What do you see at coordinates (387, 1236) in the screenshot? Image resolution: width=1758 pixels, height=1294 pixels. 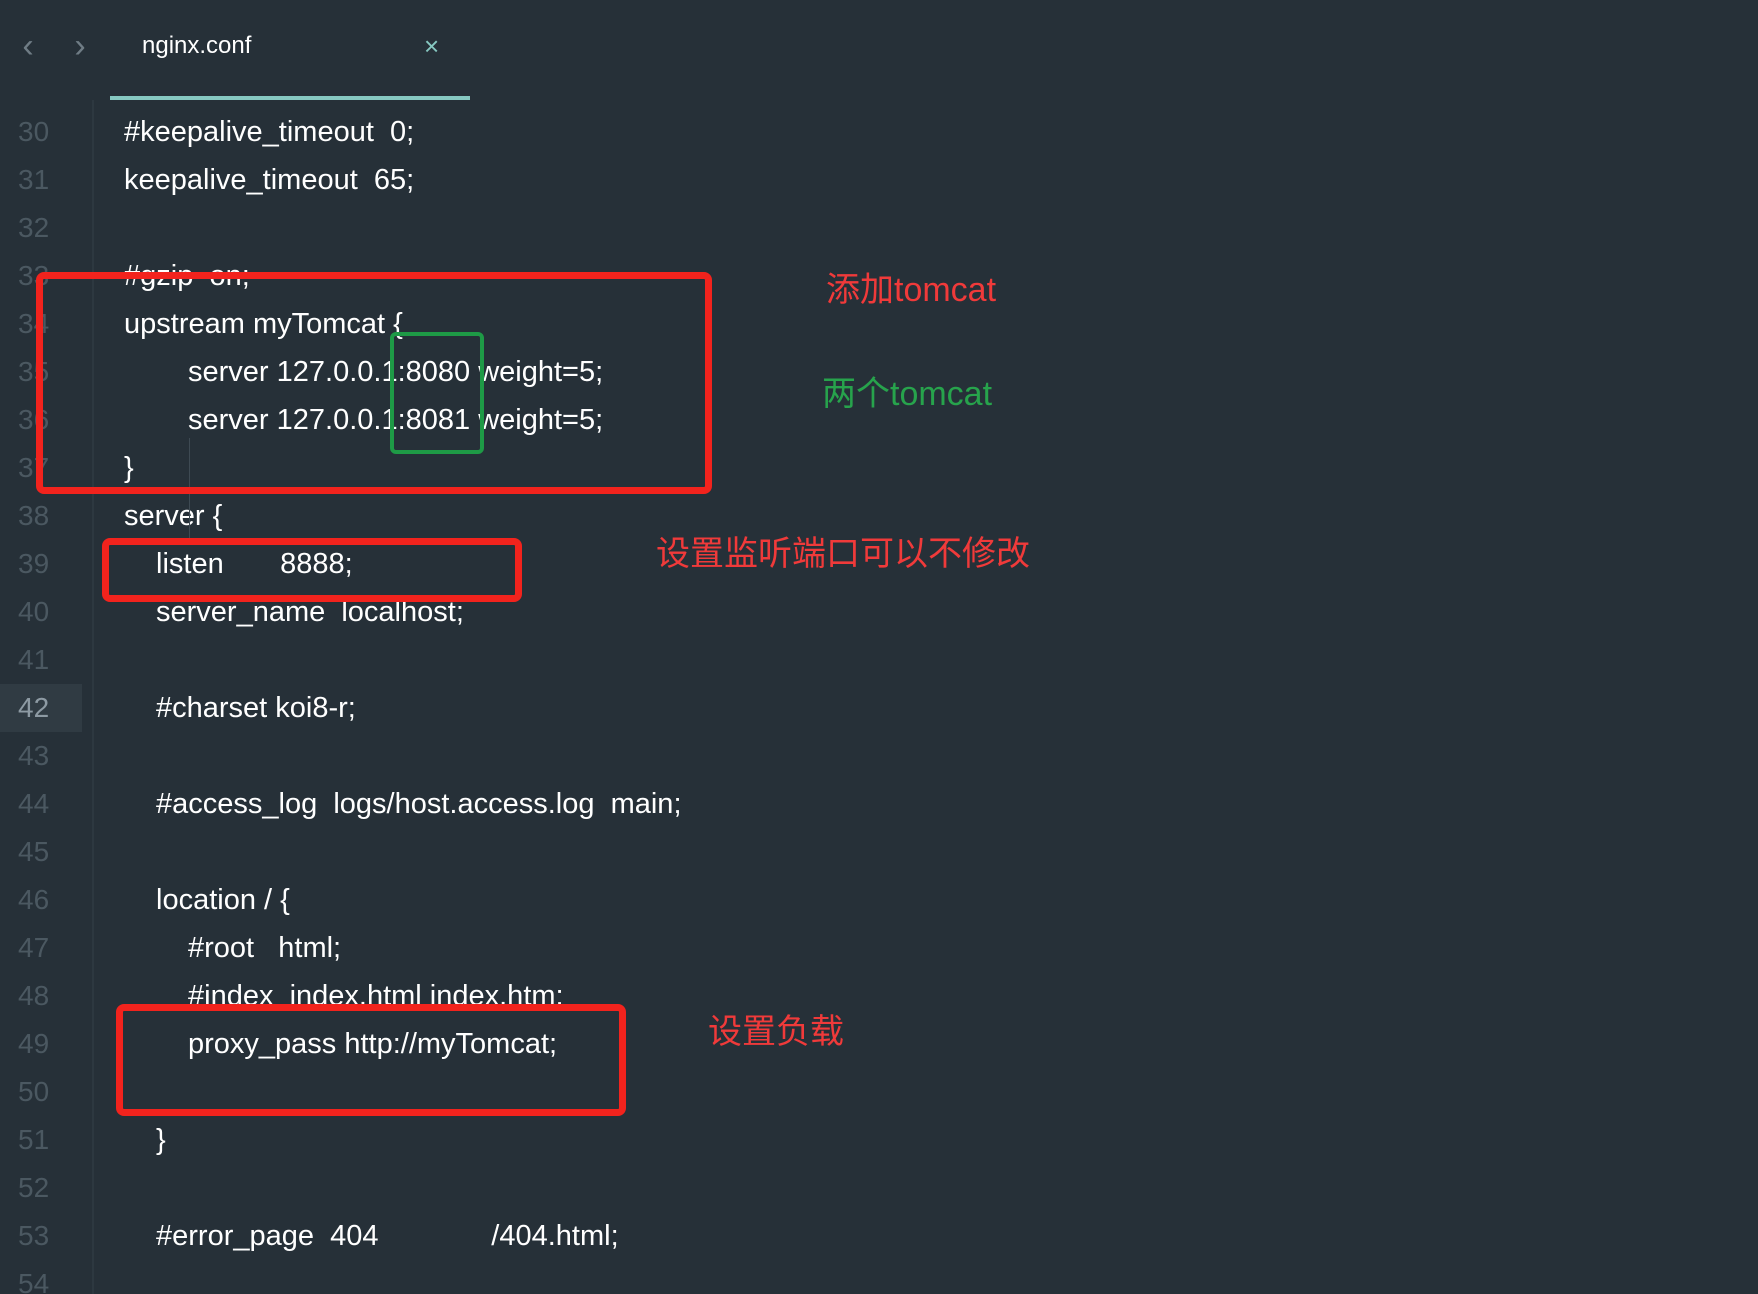 I see `code-text: #error_page 404 /404.html;` at bounding box center [387, 1236].